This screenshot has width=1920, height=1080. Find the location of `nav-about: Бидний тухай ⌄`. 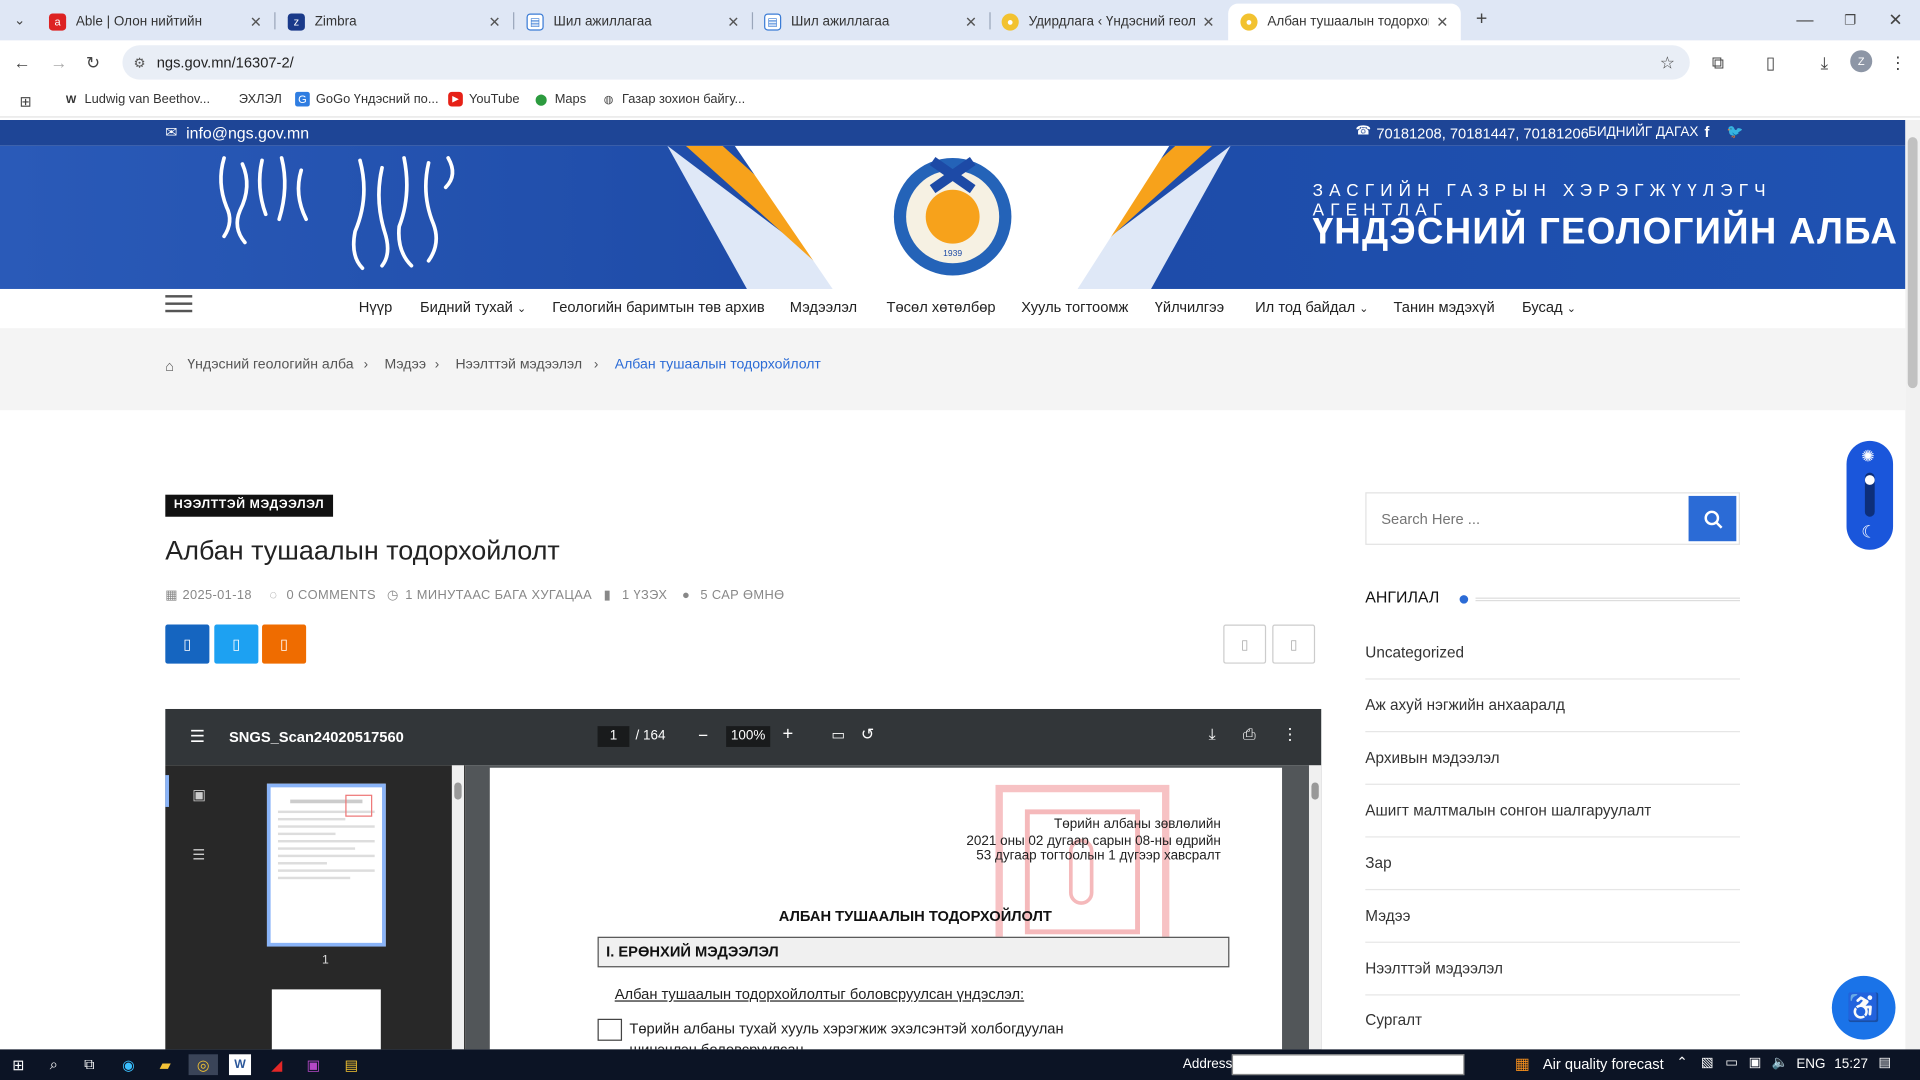

nav-about: Бидний тухай ⌄ is located at coordinates (473, 307).